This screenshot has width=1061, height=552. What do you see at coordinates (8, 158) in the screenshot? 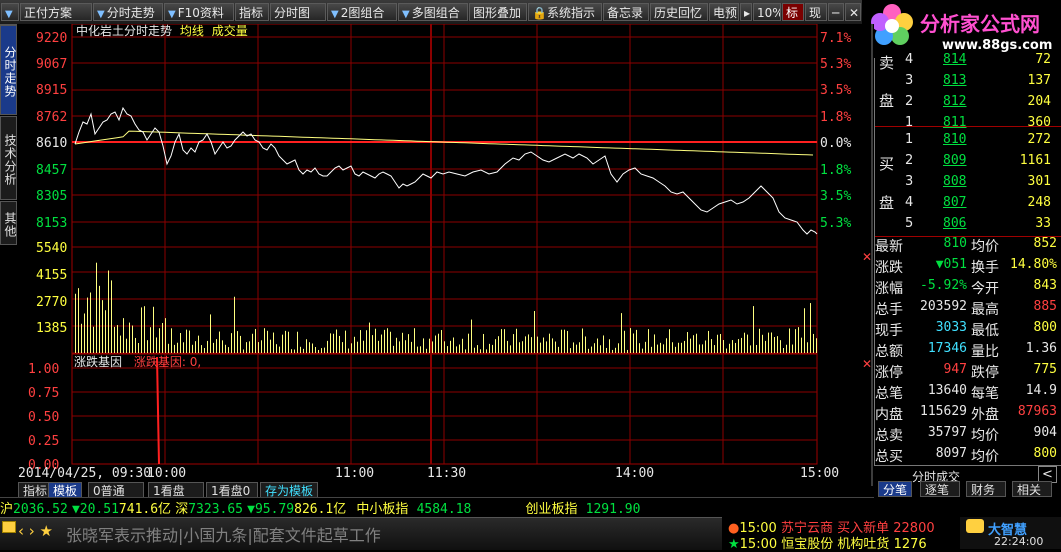
I see `tab-technical: 技术分析` at bounding box center [8, 158].